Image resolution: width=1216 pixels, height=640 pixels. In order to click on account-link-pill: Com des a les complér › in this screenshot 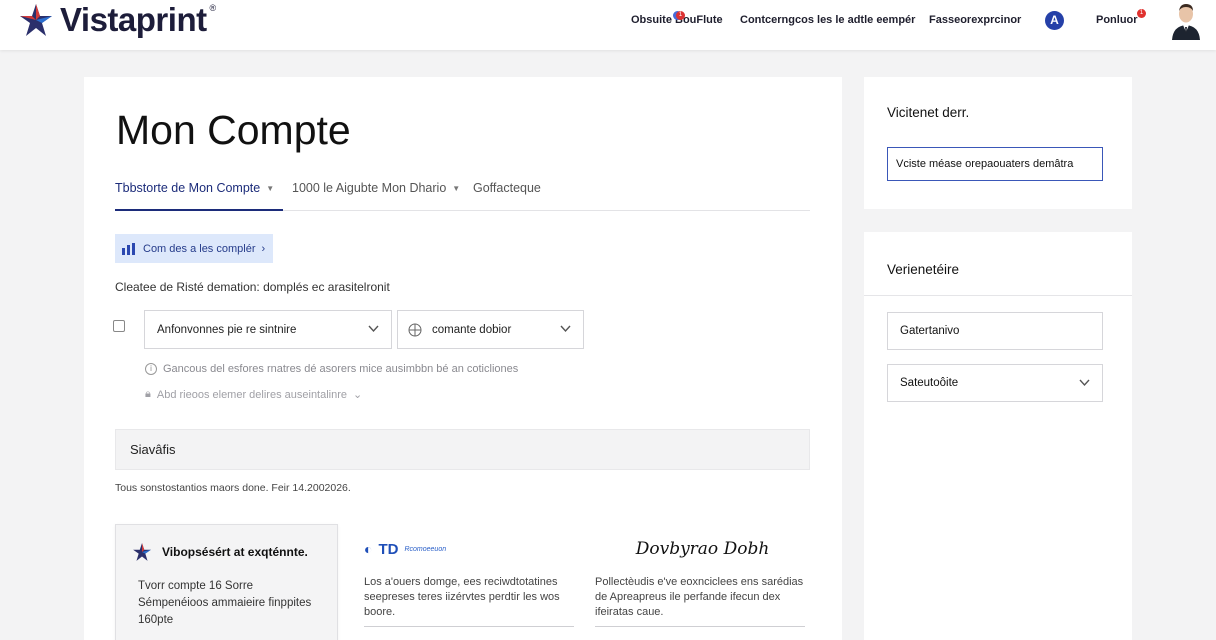, I will do `click(194, 248)`.